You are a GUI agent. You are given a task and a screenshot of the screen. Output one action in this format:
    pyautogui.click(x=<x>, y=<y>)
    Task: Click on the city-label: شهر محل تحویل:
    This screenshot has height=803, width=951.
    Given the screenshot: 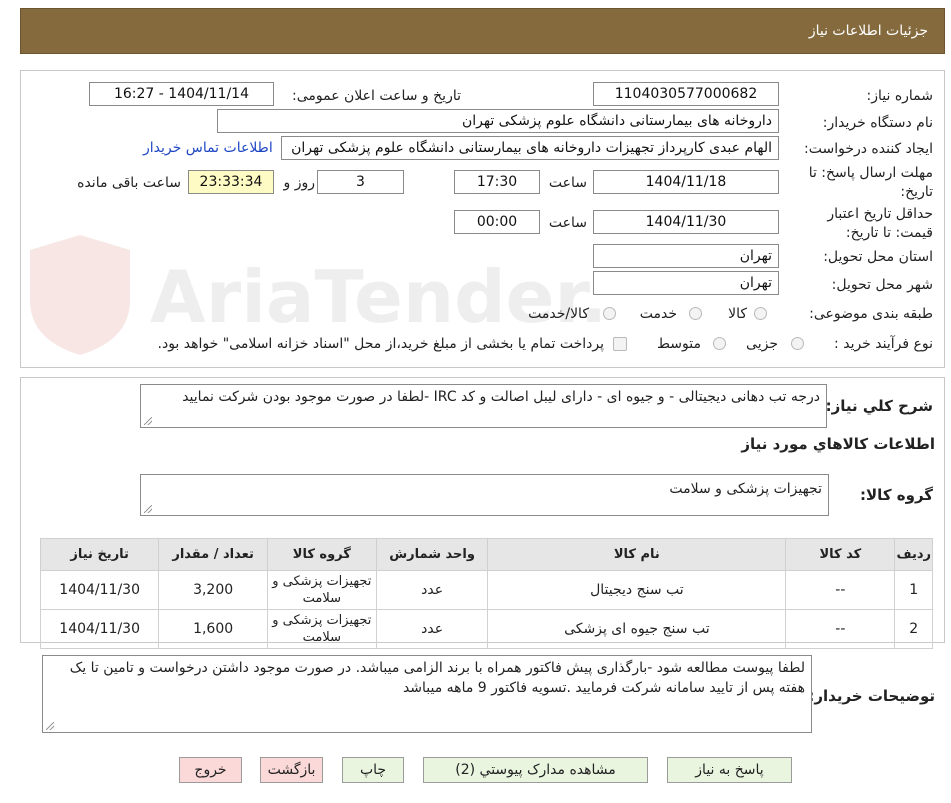 What is the action you would take?
    pyautogui.click(x=882, y=285)
    